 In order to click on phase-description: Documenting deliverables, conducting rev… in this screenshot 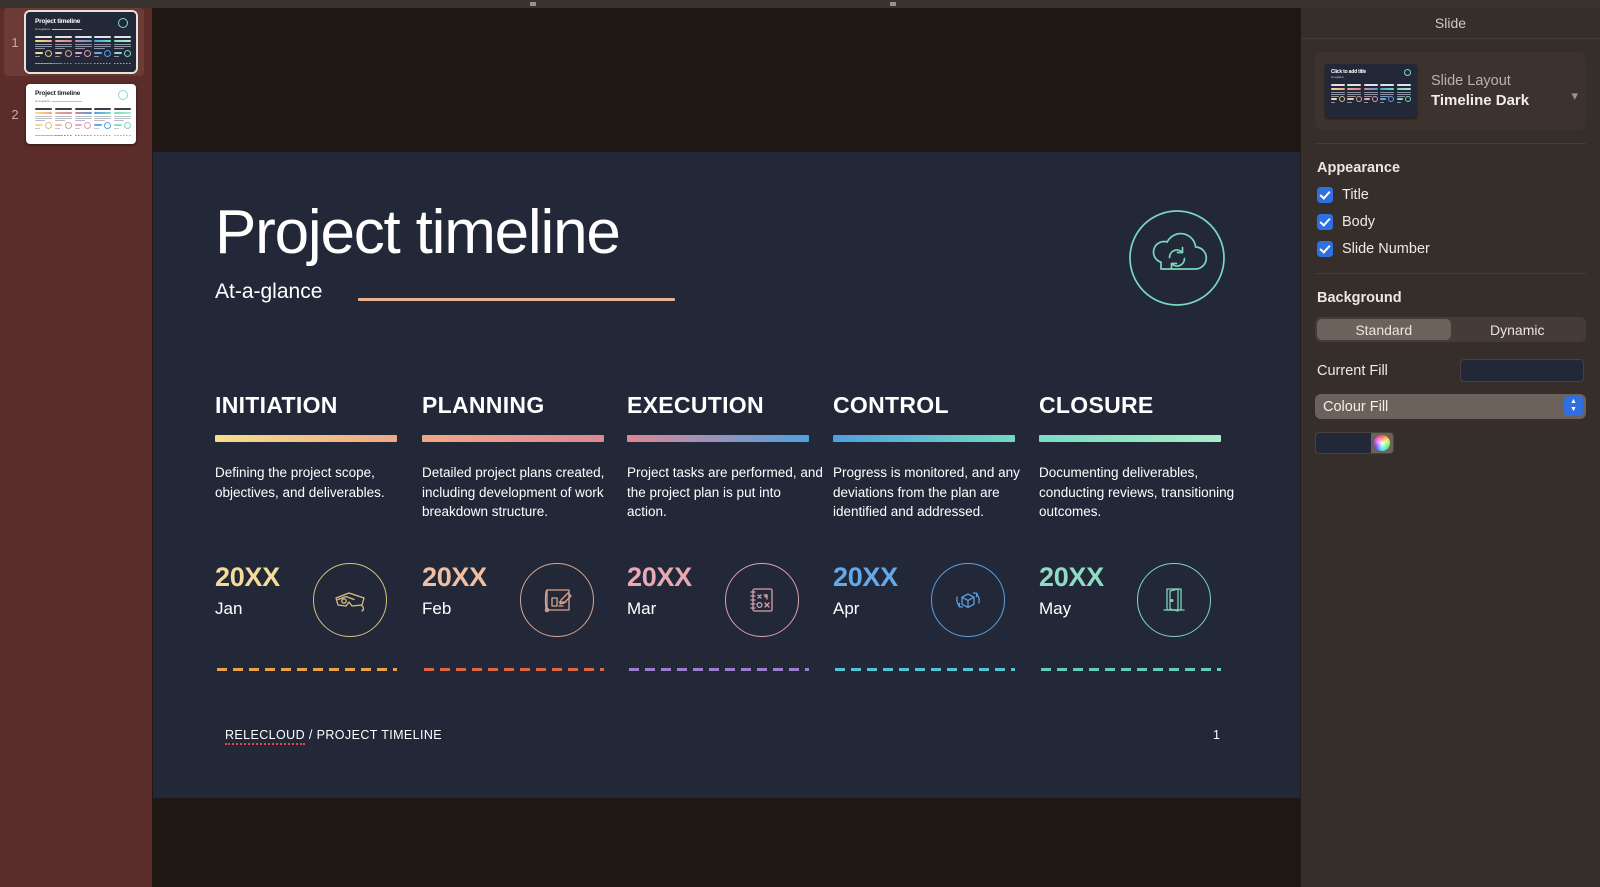, I will do `click(1137, 492)`.